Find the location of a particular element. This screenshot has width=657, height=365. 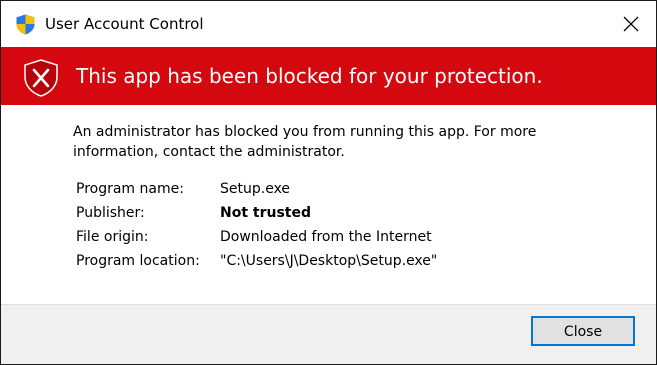

uac-shield-icon is located at coordinates (25, 24).